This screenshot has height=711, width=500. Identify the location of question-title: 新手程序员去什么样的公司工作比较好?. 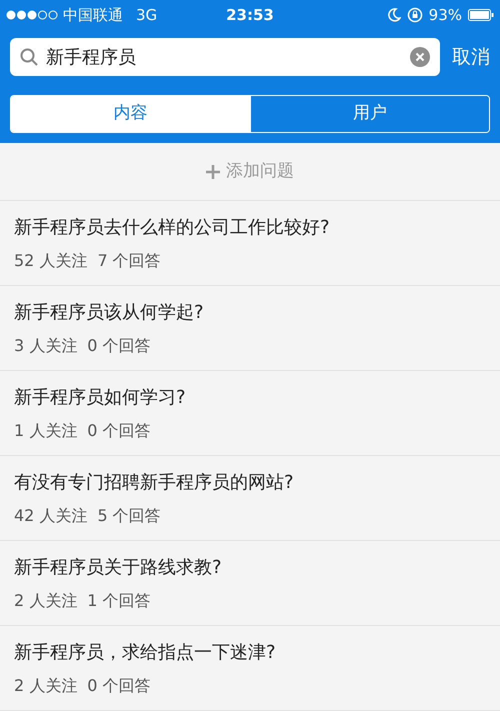
(172, 228).